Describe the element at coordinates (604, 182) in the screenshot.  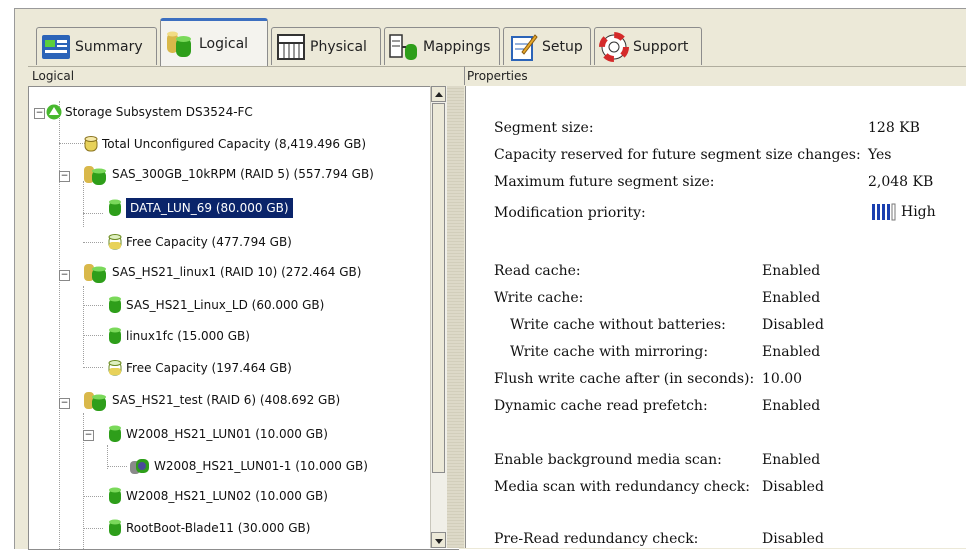
I see `prop-label: Maximum future segment size:` at that location.